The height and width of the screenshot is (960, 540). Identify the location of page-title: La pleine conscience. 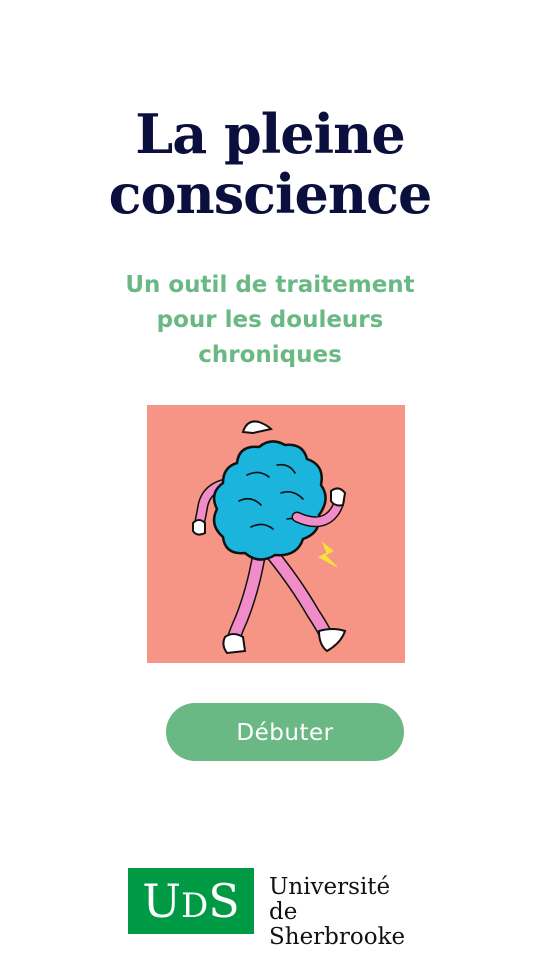
(270, 164).